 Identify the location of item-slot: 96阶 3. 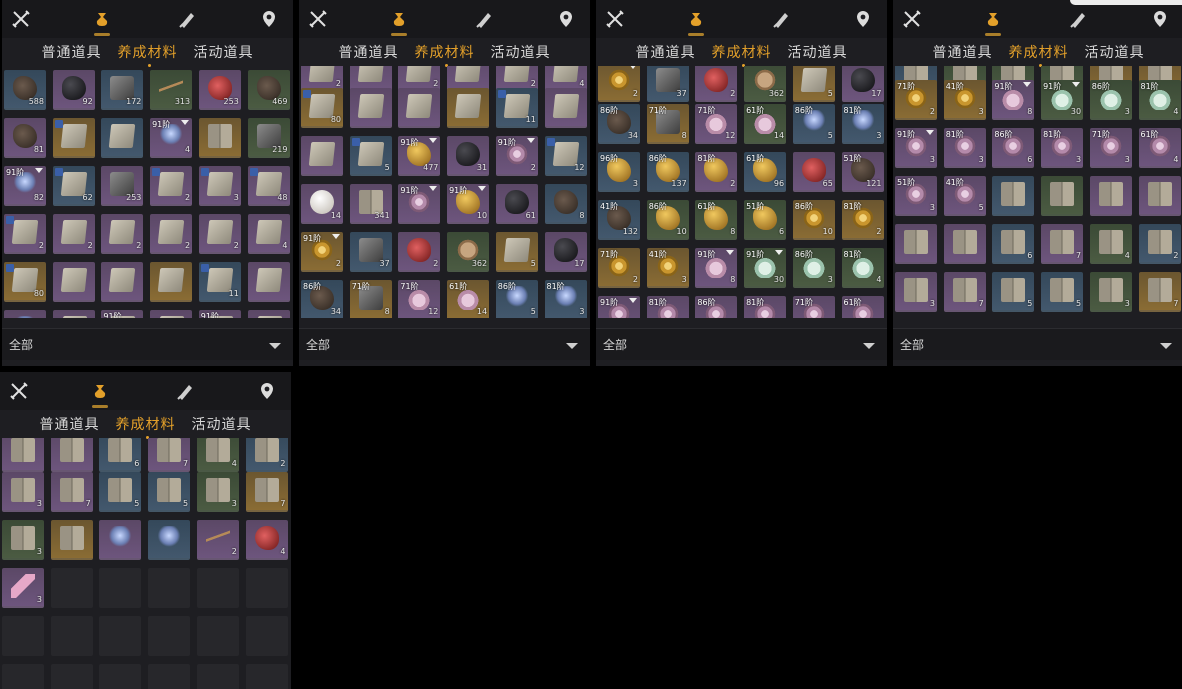
(619, 172).